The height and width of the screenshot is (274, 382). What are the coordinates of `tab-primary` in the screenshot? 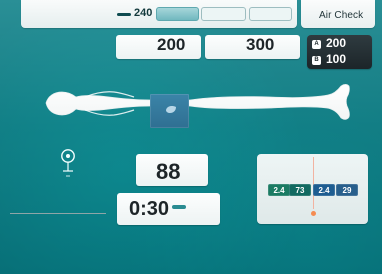 It's located at (177, 14).